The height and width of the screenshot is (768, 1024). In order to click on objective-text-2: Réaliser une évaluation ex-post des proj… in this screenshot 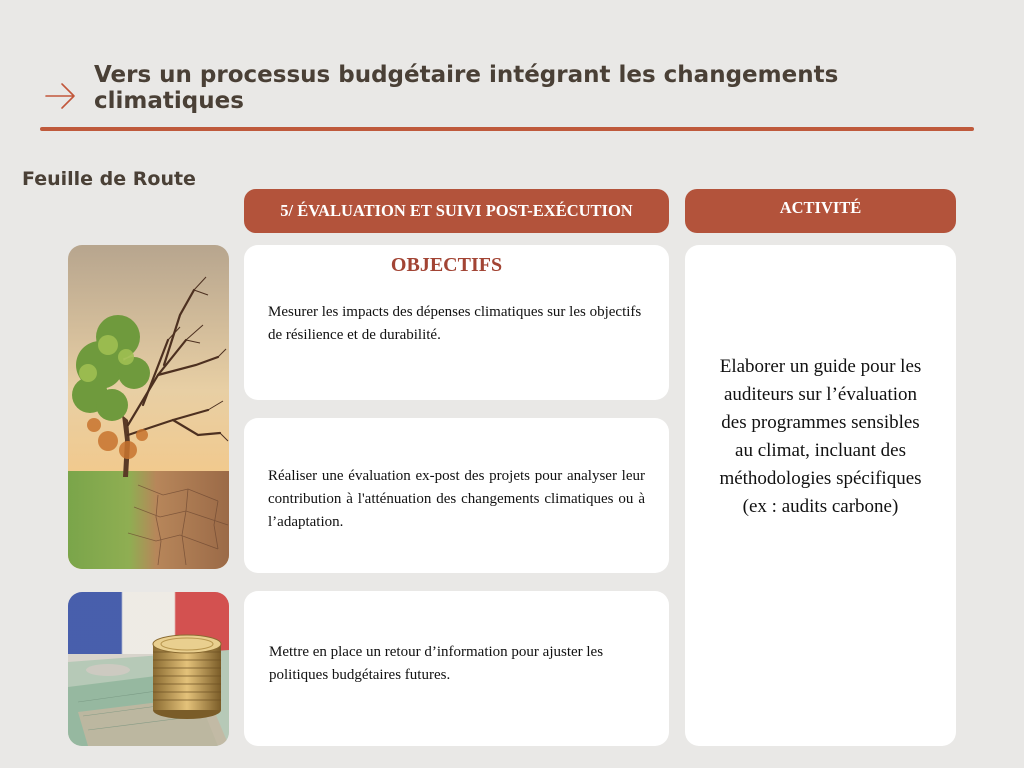, I will do `click(456, 499)`.